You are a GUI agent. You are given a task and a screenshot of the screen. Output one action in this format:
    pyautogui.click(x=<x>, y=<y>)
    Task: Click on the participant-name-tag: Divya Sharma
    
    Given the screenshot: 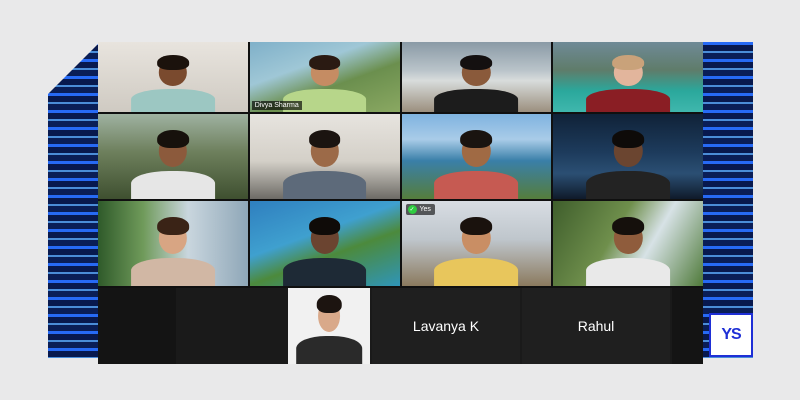 What is the action you would take?
    pyautogui.click(x=276, y=105)
    